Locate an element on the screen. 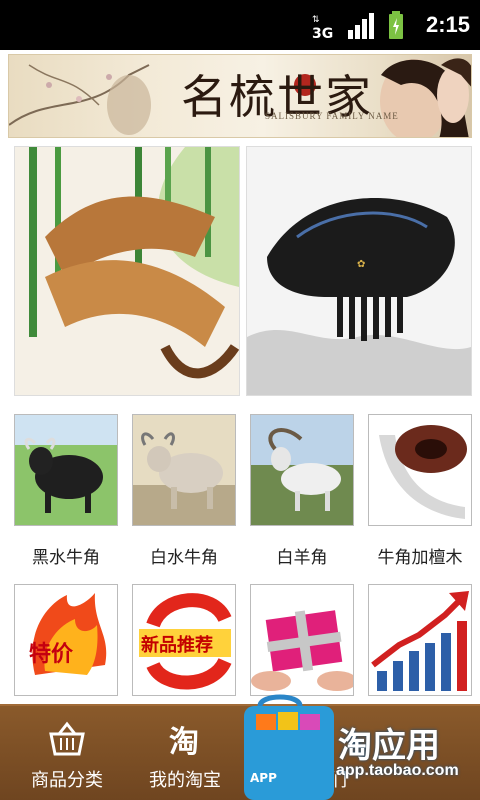 The height and width of the screenshot is (800, 480). svg-text: APP is located at coordinates (263, 778).